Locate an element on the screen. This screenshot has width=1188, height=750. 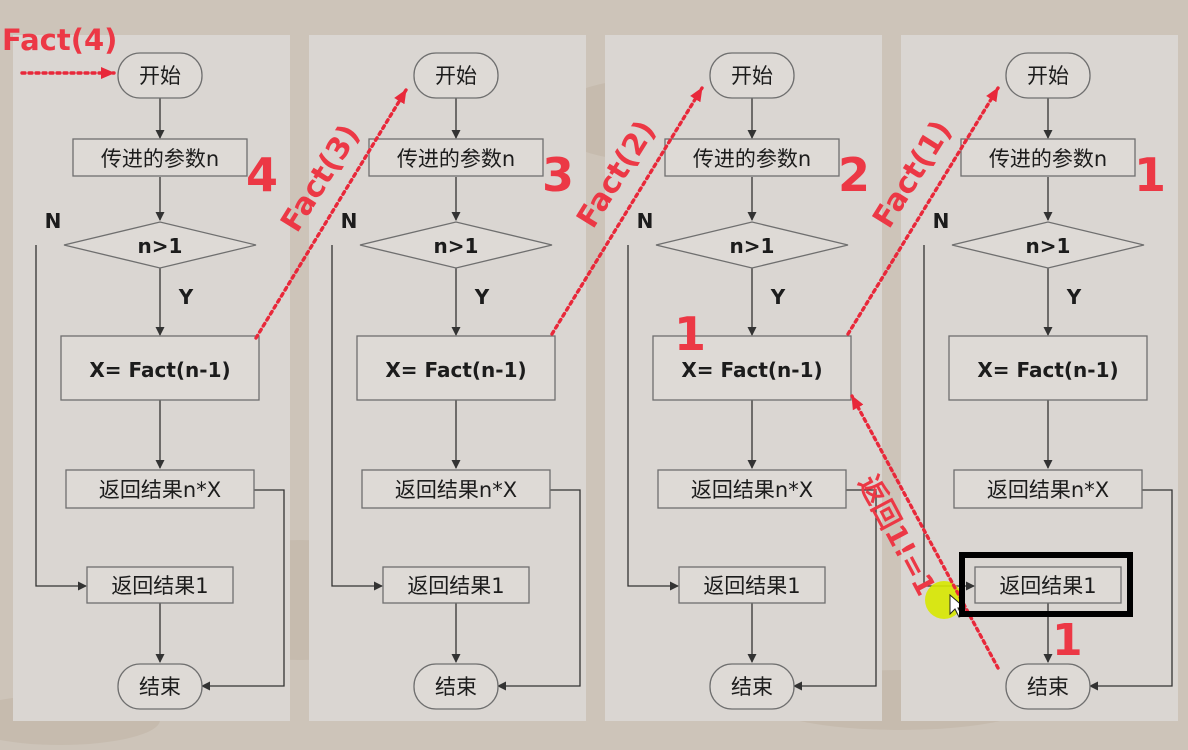
return-value-1: 1 is located at coordinates (1067, 640).